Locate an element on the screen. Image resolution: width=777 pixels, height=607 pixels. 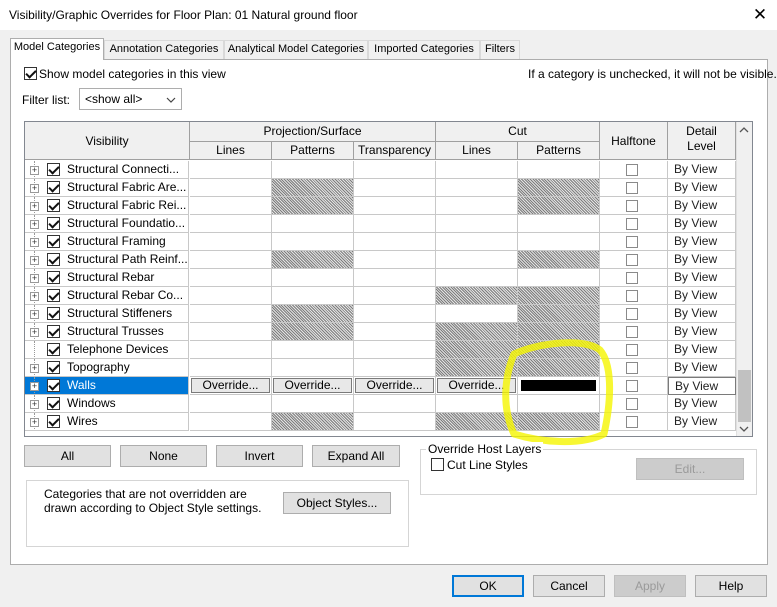
tab-model-categories: Model Categories is located at coordinates (57, 49).